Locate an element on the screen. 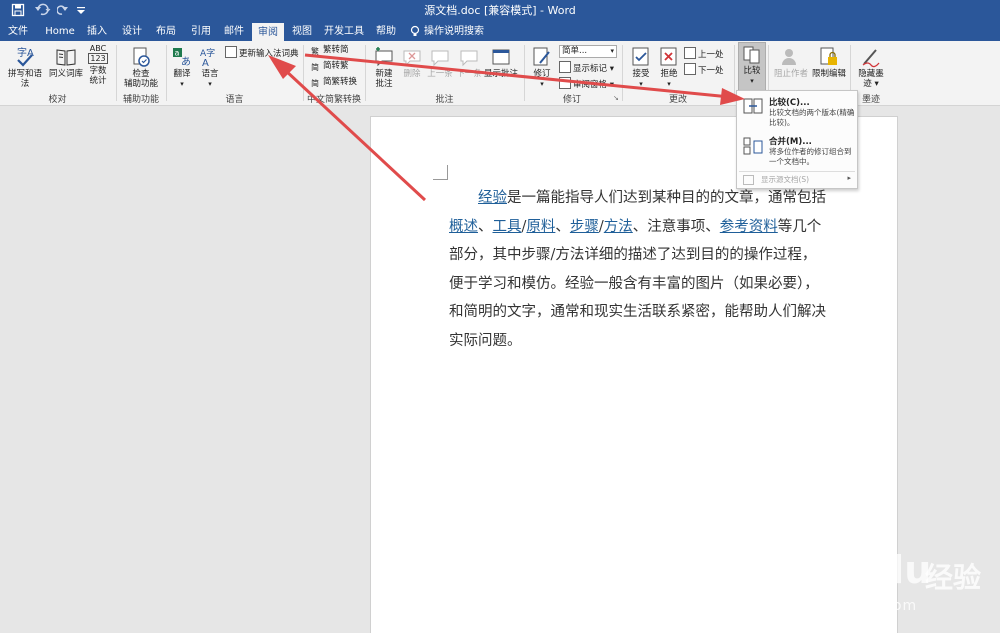  doc-link: 步骤 is located at coordinates (584, 227).